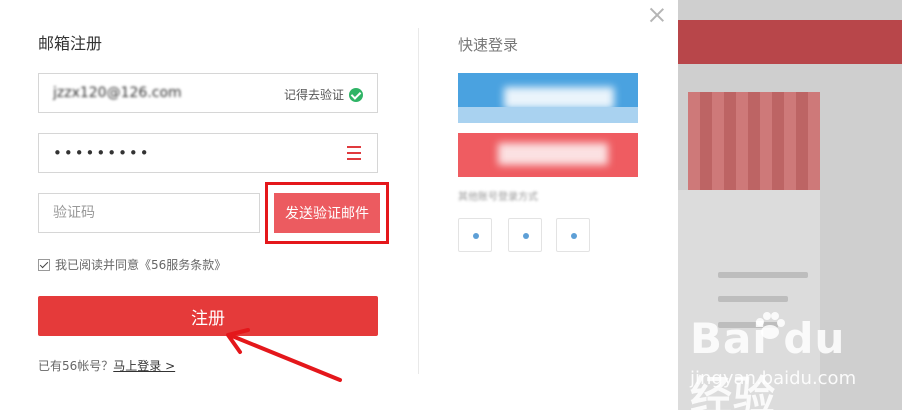 The height and width of the screenshot is (410, 902). What do you see at coordinates (313, 95) in the screenshot?
I see `remember-label: 记得去验证` at bounding box center [313, 95].